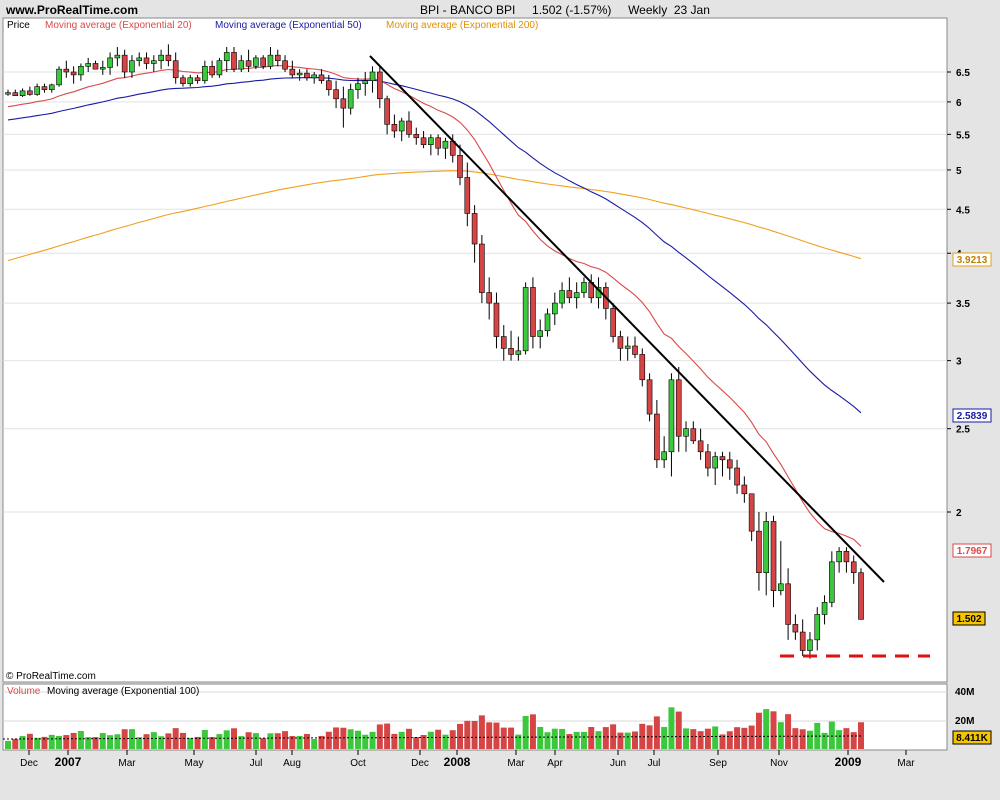 This screenshot has width=1000, height=800. What do you see at coordinates (972, 260) in the screenshot?
I see `svg-text: 3.9213` at bounding box center [972, 260].